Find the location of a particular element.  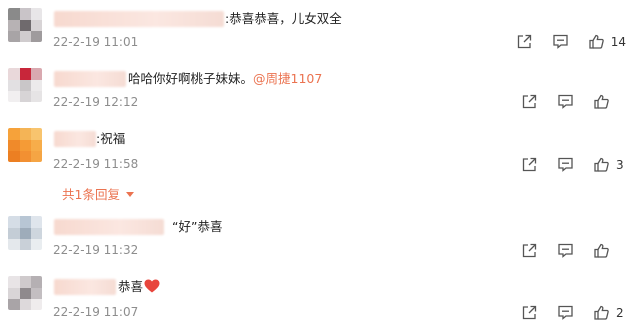

like-button: 2 is located at coordinates (609, 312).